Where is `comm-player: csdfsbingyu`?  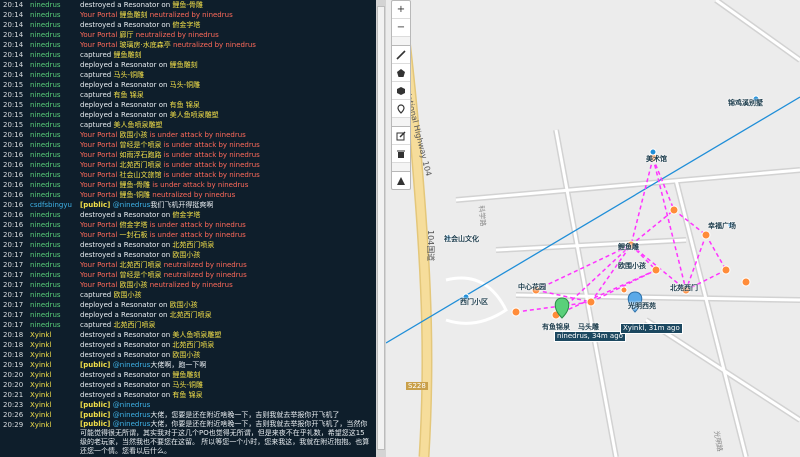
comm-player: csdfsbingyu is located at coordinates (51, 205).